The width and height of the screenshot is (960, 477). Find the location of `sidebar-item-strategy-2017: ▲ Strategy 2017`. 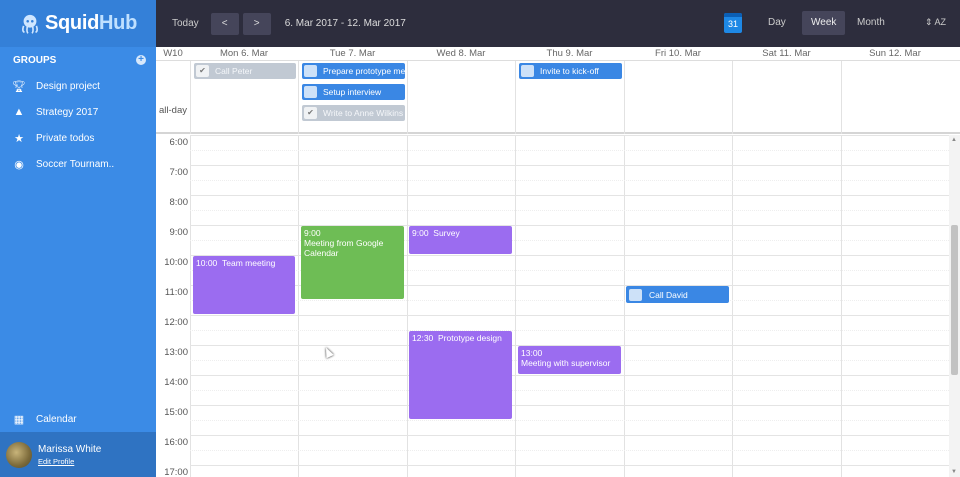

sidebar-item-strategy-2017: ▲ Strategy 2017 is located at coordinates (78, 112).